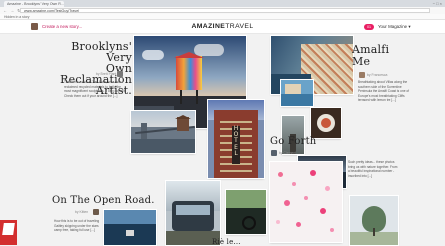 The width and height of the screenshot is (445, 246). I want to click on photo-floating-petals, so click(306, 202).